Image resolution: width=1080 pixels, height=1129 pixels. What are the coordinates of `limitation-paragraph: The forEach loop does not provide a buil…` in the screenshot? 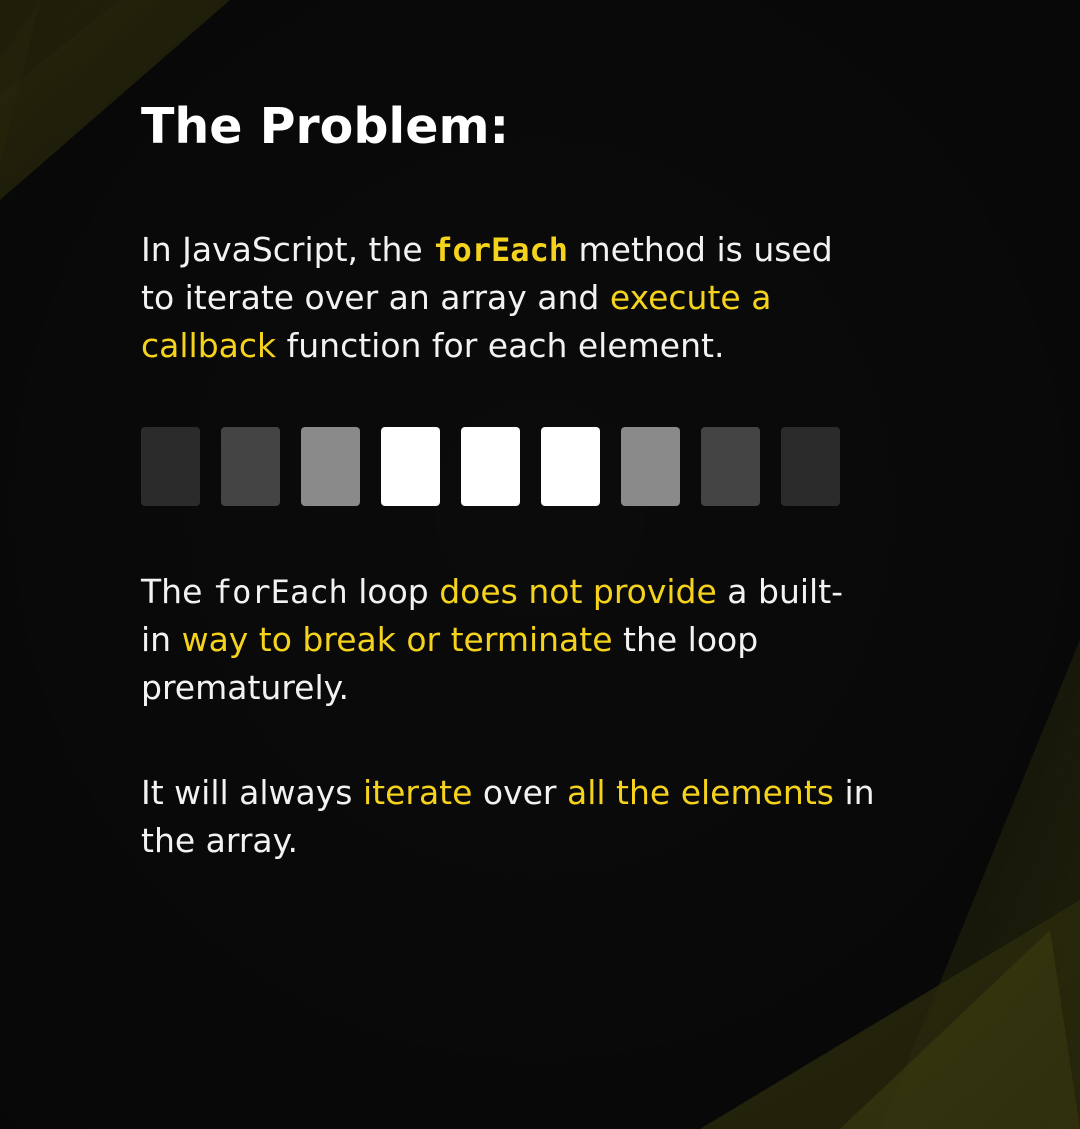 It's located at (492, 640).